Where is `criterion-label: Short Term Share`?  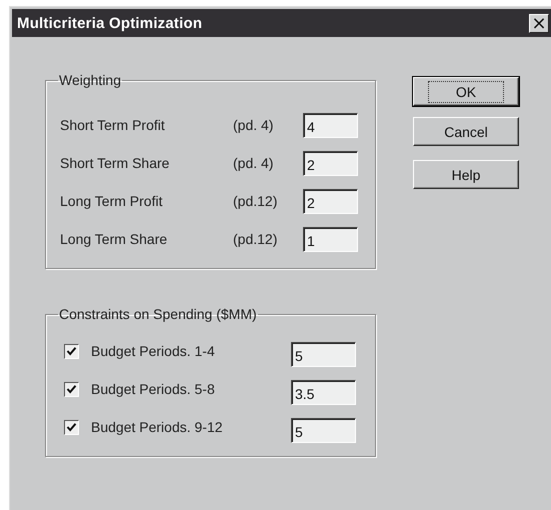
criterion-label: Short Term Share is located at coordinates (115, 163).